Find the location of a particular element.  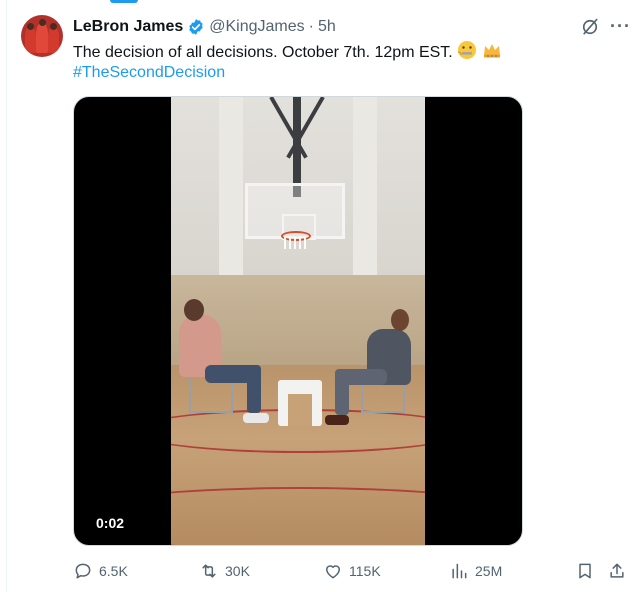

repost-button: 30K is located at coordinates (224, 571).